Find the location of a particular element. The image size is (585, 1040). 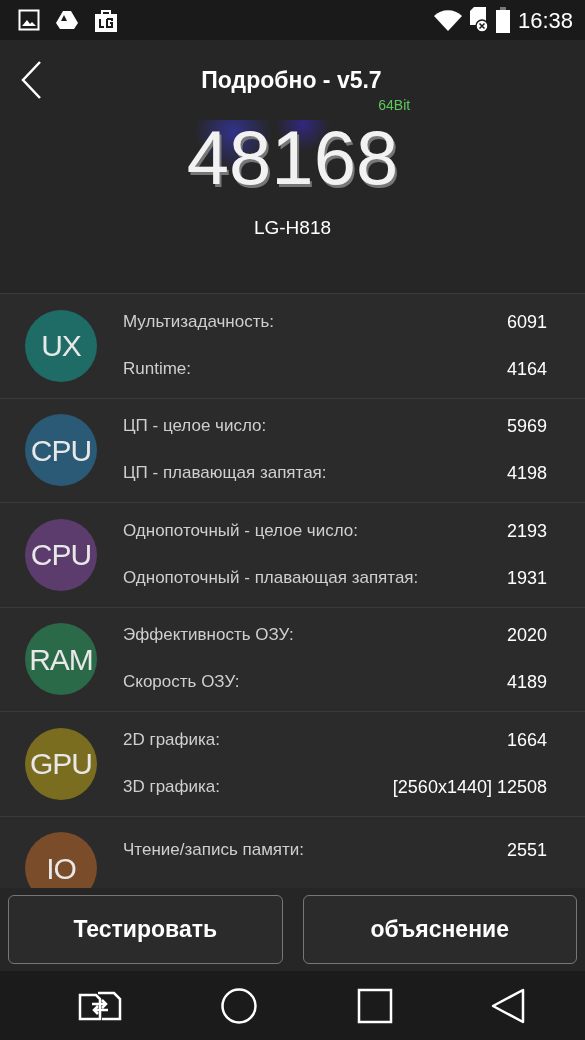

metric-score: [2560x1440] 12508 is located at coordinates (469, 787).